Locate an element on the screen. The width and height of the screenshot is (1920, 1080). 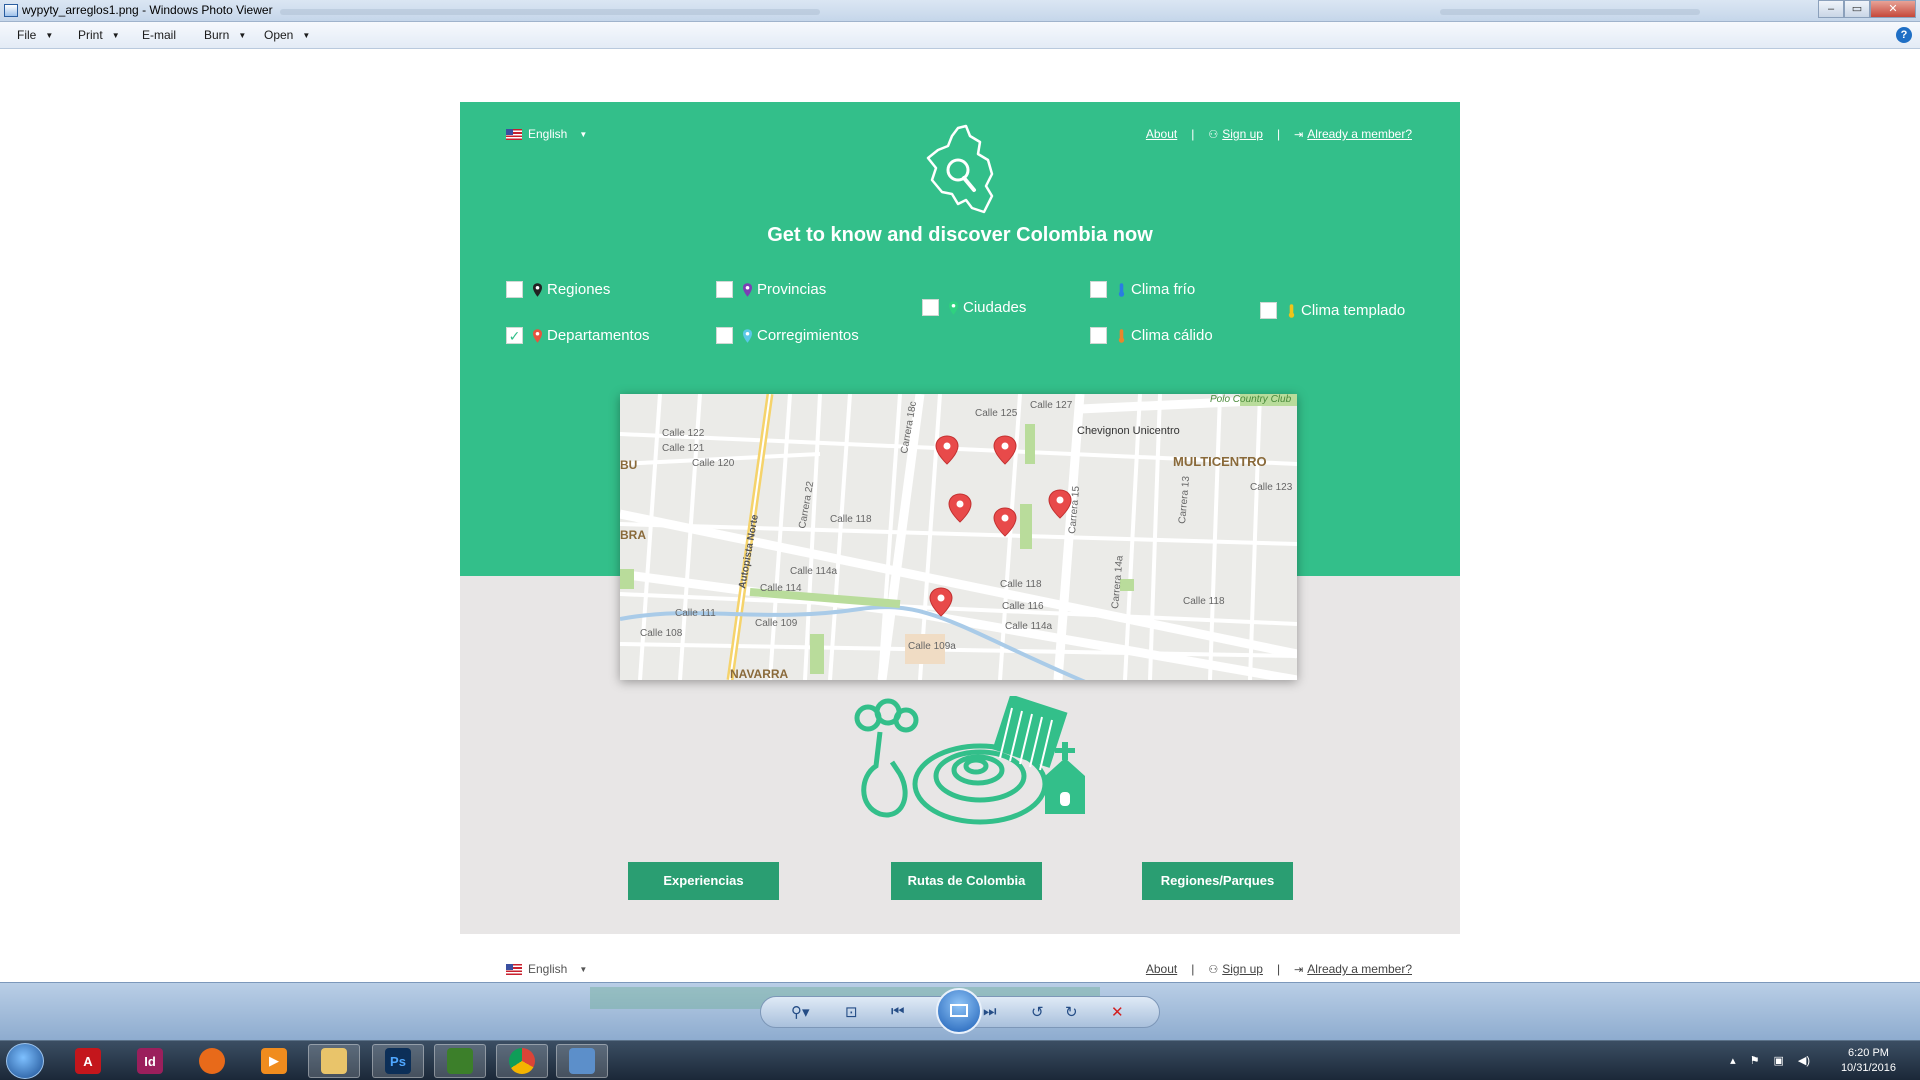
svg-text: NAVARRA is located at coordinates (759, 673).